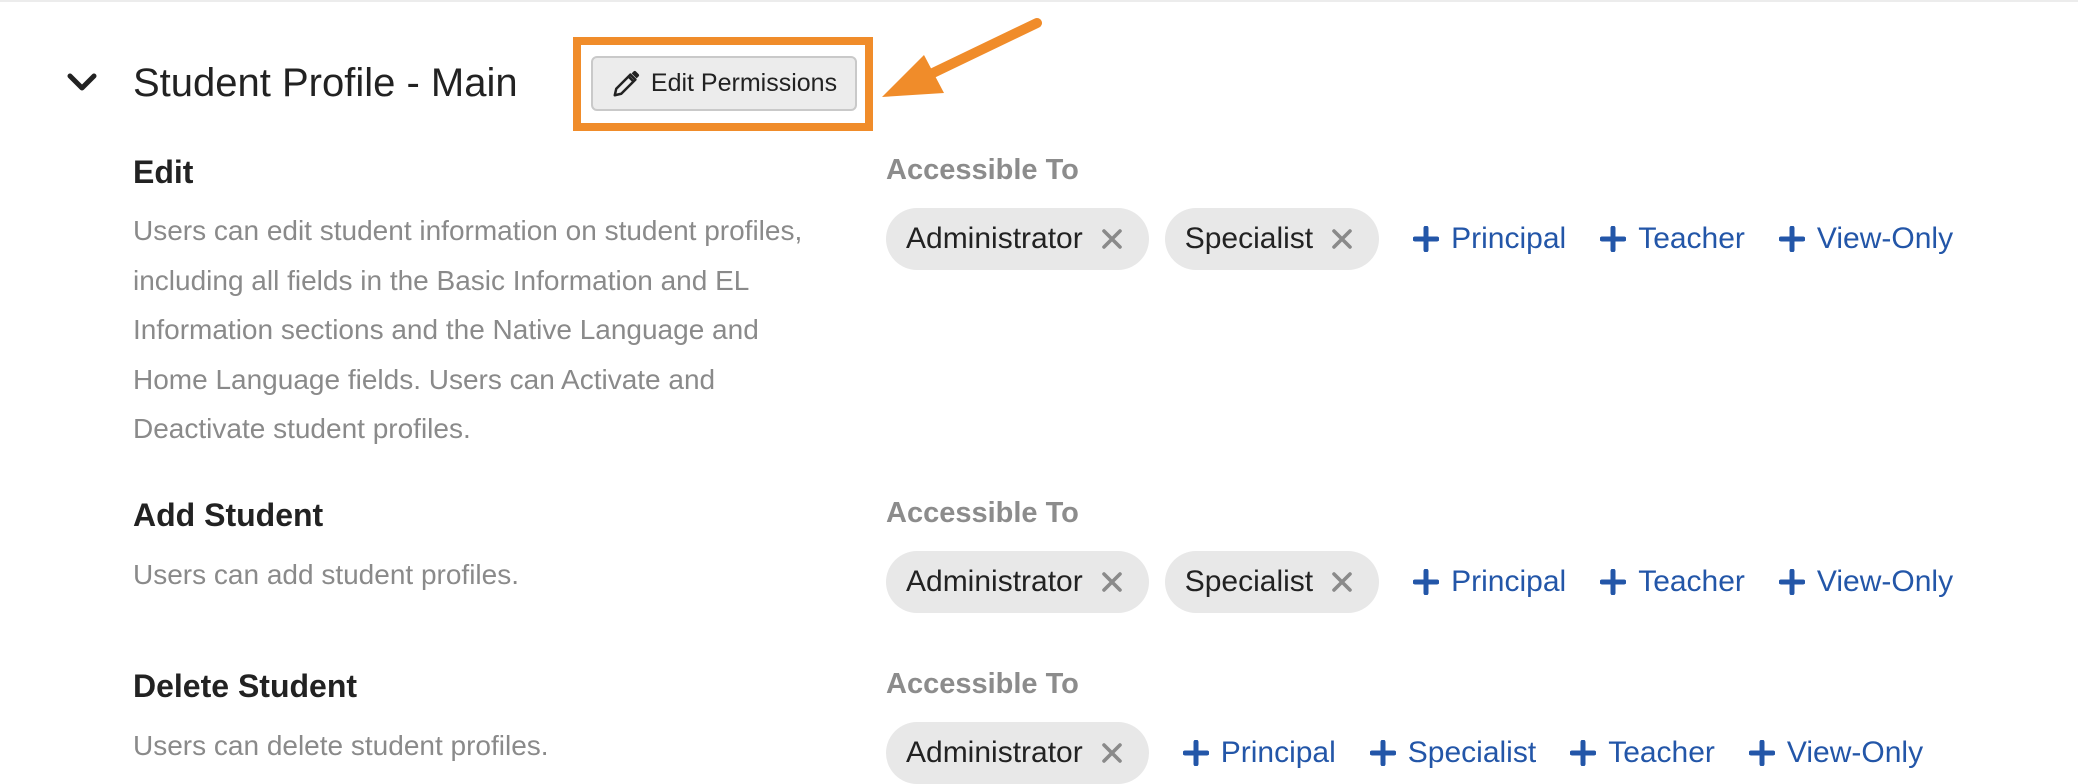 The width and height of the screenshot is (2078, 784). What do you see at coordinates (326, 574) in the screenshot?
I see `permission-description-add-student: Users can add student profiles.` at bounding box center [326, 574].